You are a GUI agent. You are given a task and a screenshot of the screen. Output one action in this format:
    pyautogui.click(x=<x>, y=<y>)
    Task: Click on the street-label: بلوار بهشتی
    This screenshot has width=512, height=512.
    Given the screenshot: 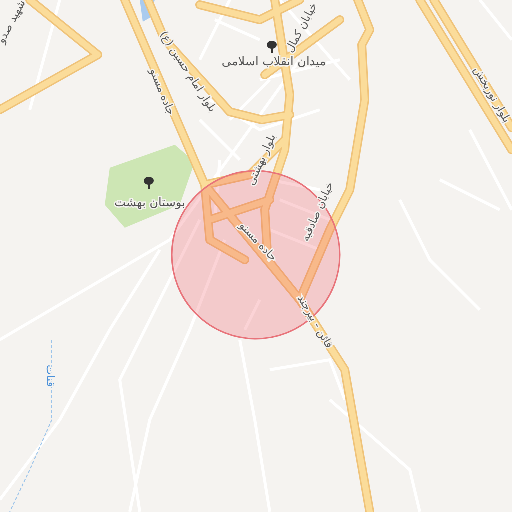 What is the action you would take?
    pyautogui.click(x=261, y=160)
    